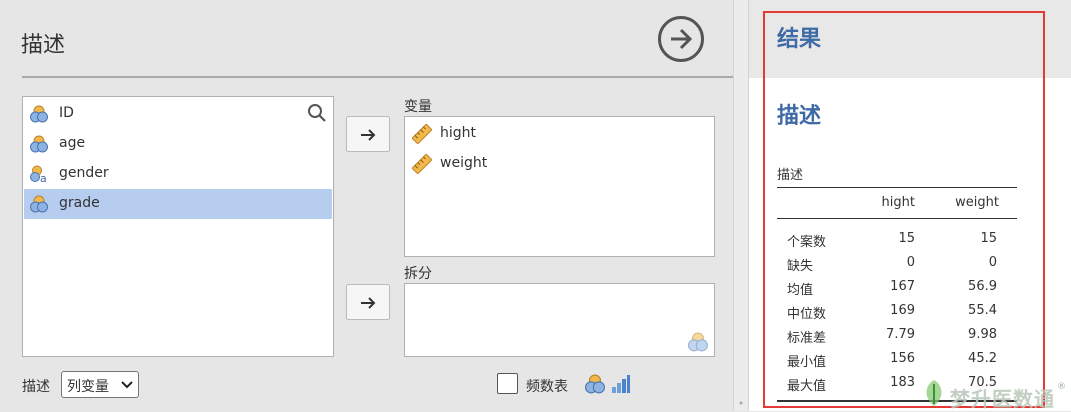  I want to click on target-label: weight, so click(464, 163).